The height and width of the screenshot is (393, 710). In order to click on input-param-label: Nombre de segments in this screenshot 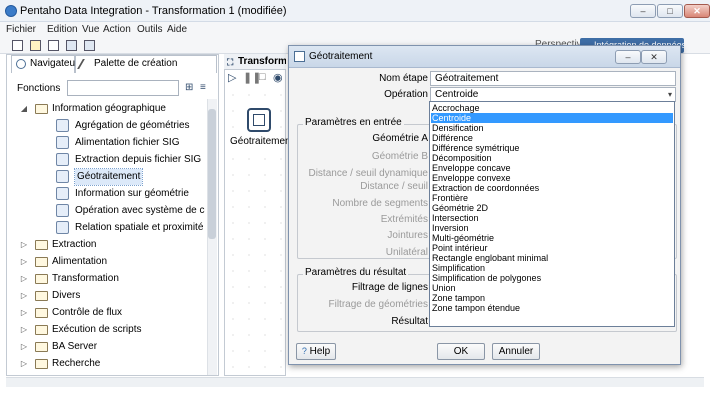, I will do `click(380, 203)`.